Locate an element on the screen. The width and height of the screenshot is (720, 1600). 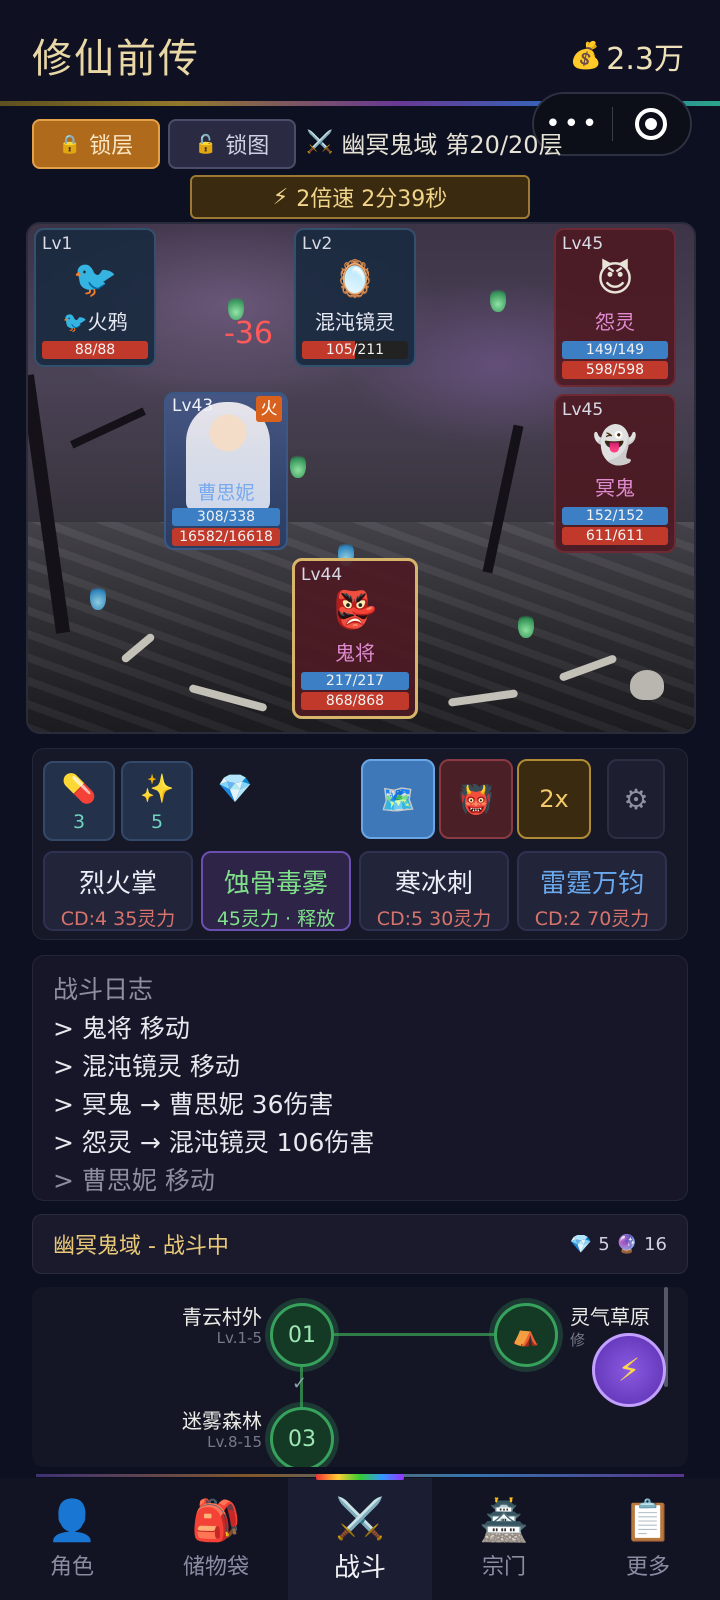
log-line: > 冥鬼 → 曹思妮 36伤害 is located at coordinates (193, 1104).